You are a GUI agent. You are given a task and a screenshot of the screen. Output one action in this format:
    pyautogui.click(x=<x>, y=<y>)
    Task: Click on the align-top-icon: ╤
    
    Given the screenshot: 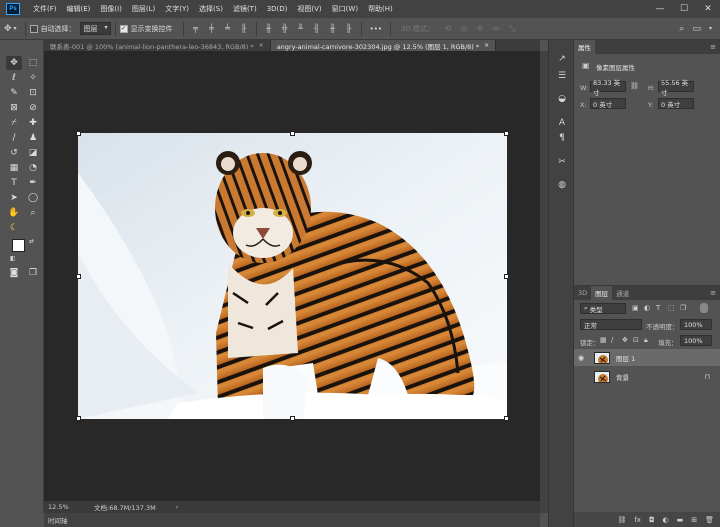 What is the action you would take?
    pyautogui.click(x=196, y=29)
    